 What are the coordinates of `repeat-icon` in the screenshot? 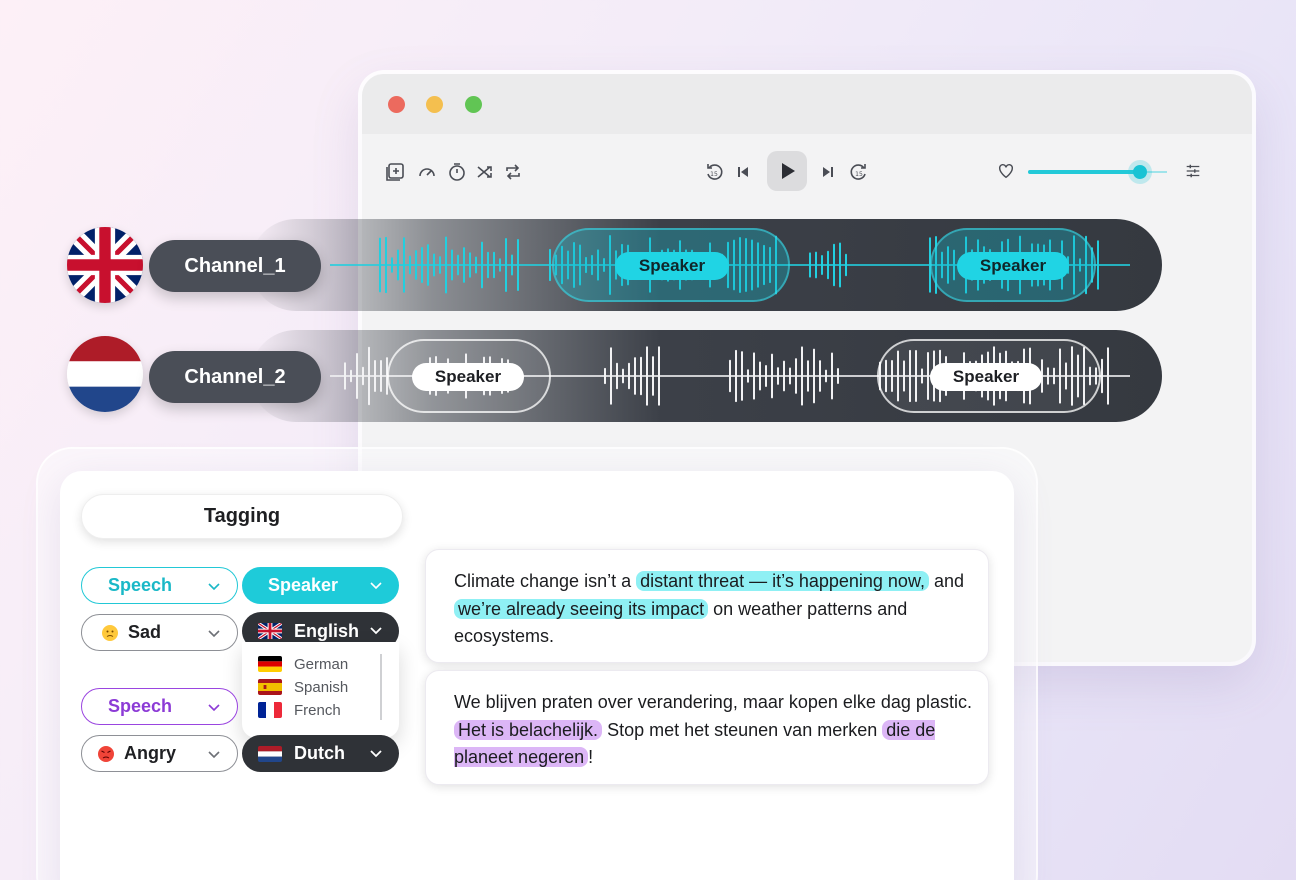 It's located at (513, 173).